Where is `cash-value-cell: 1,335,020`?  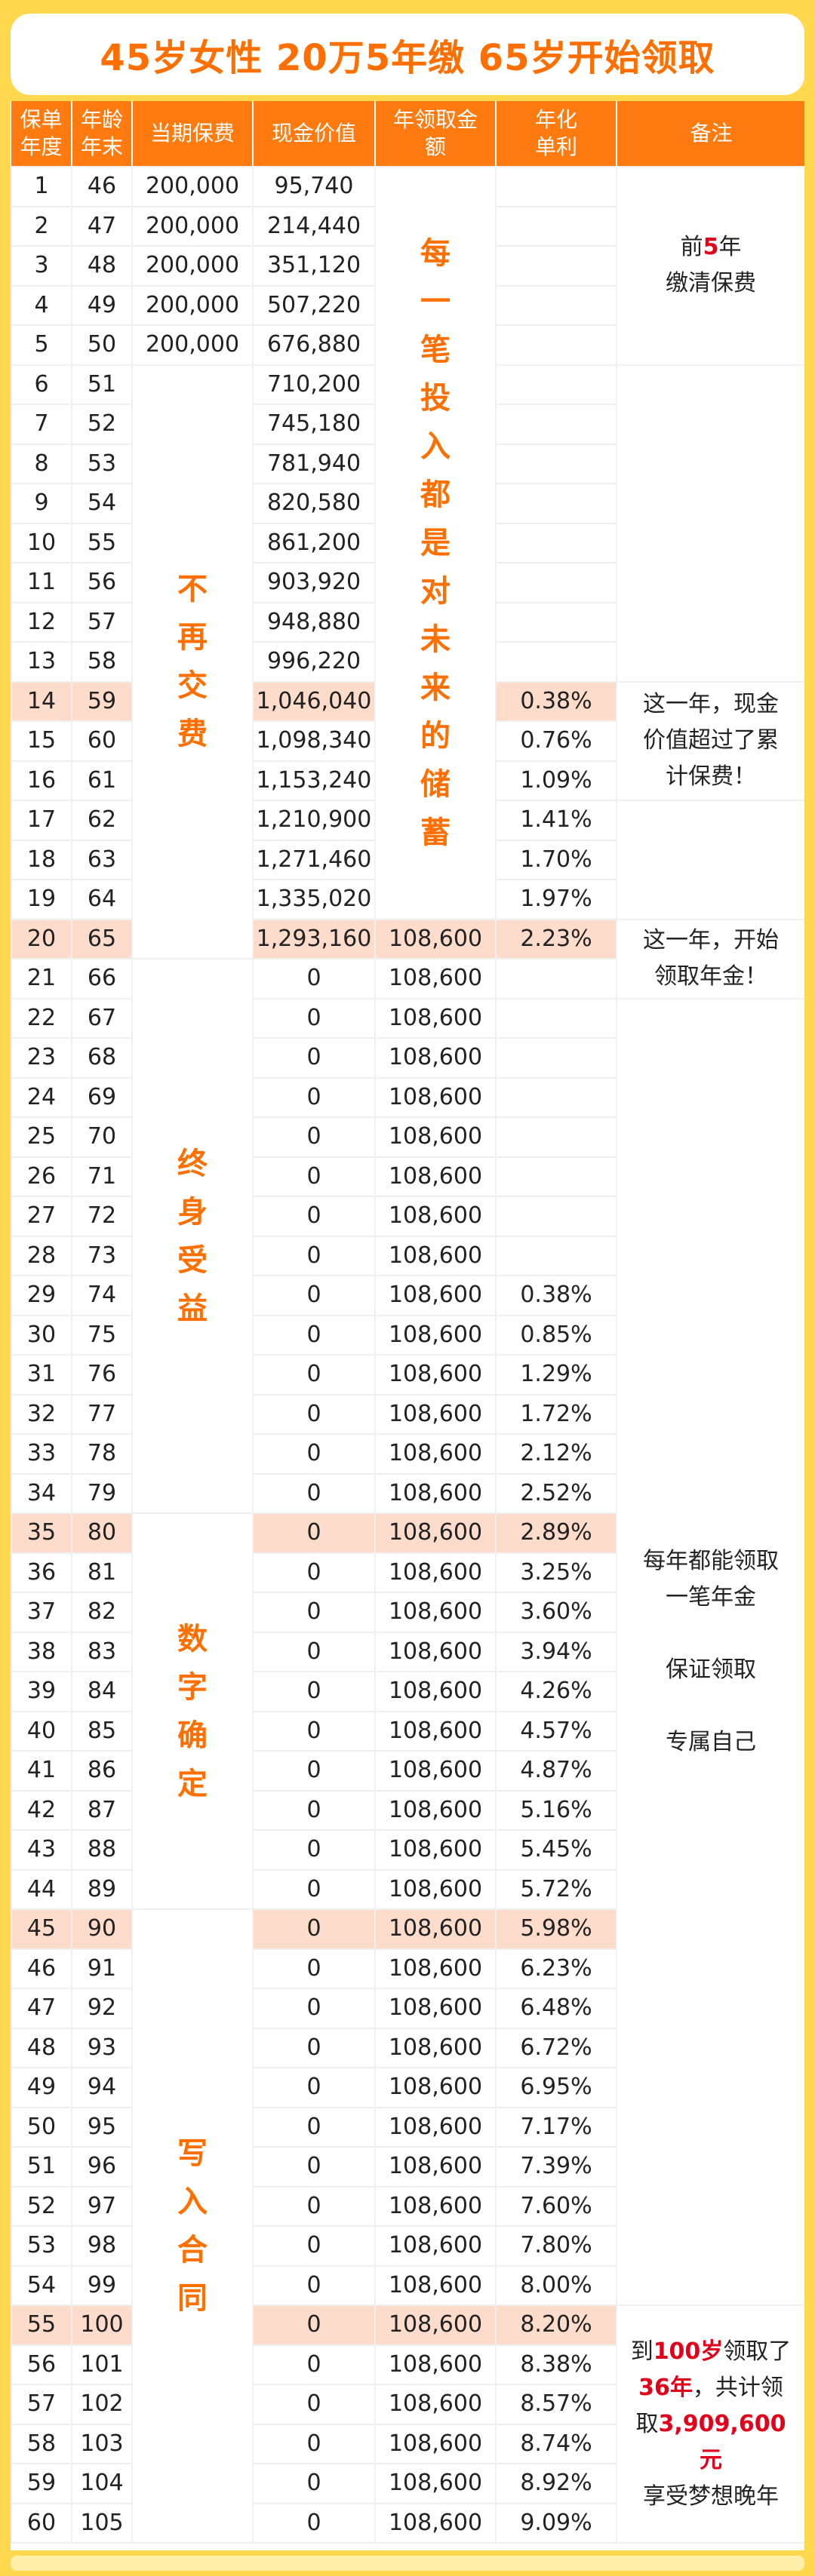 cash-value-cell: 1,335,020 is located at coordinates (314, 899).